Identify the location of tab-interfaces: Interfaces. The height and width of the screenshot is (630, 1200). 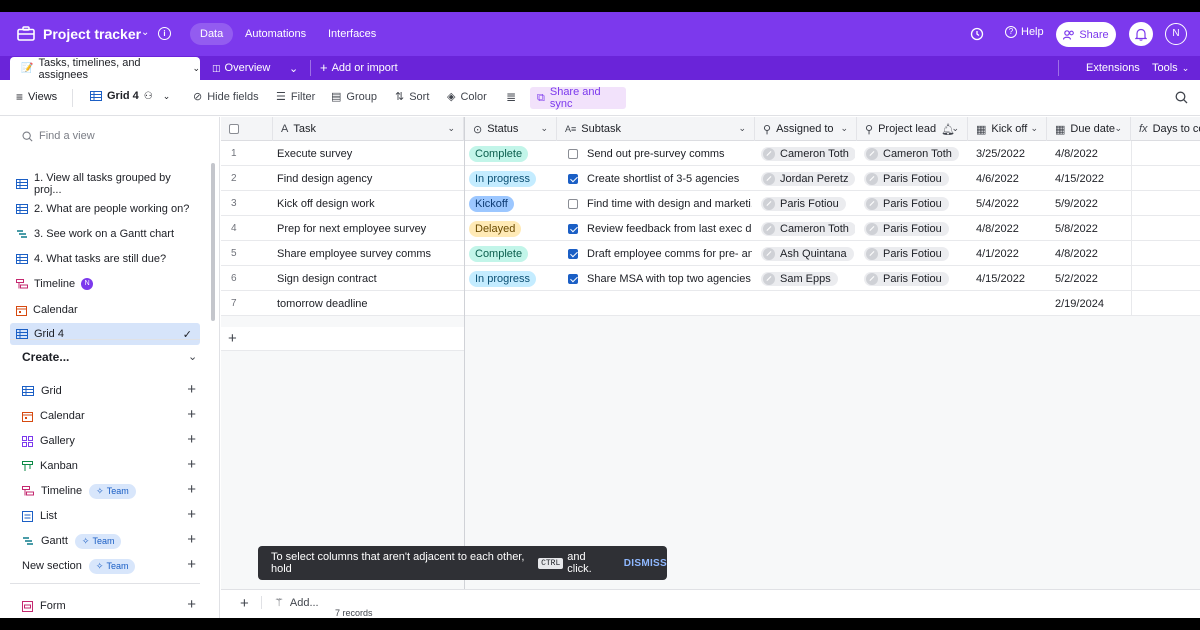
(352, 34).